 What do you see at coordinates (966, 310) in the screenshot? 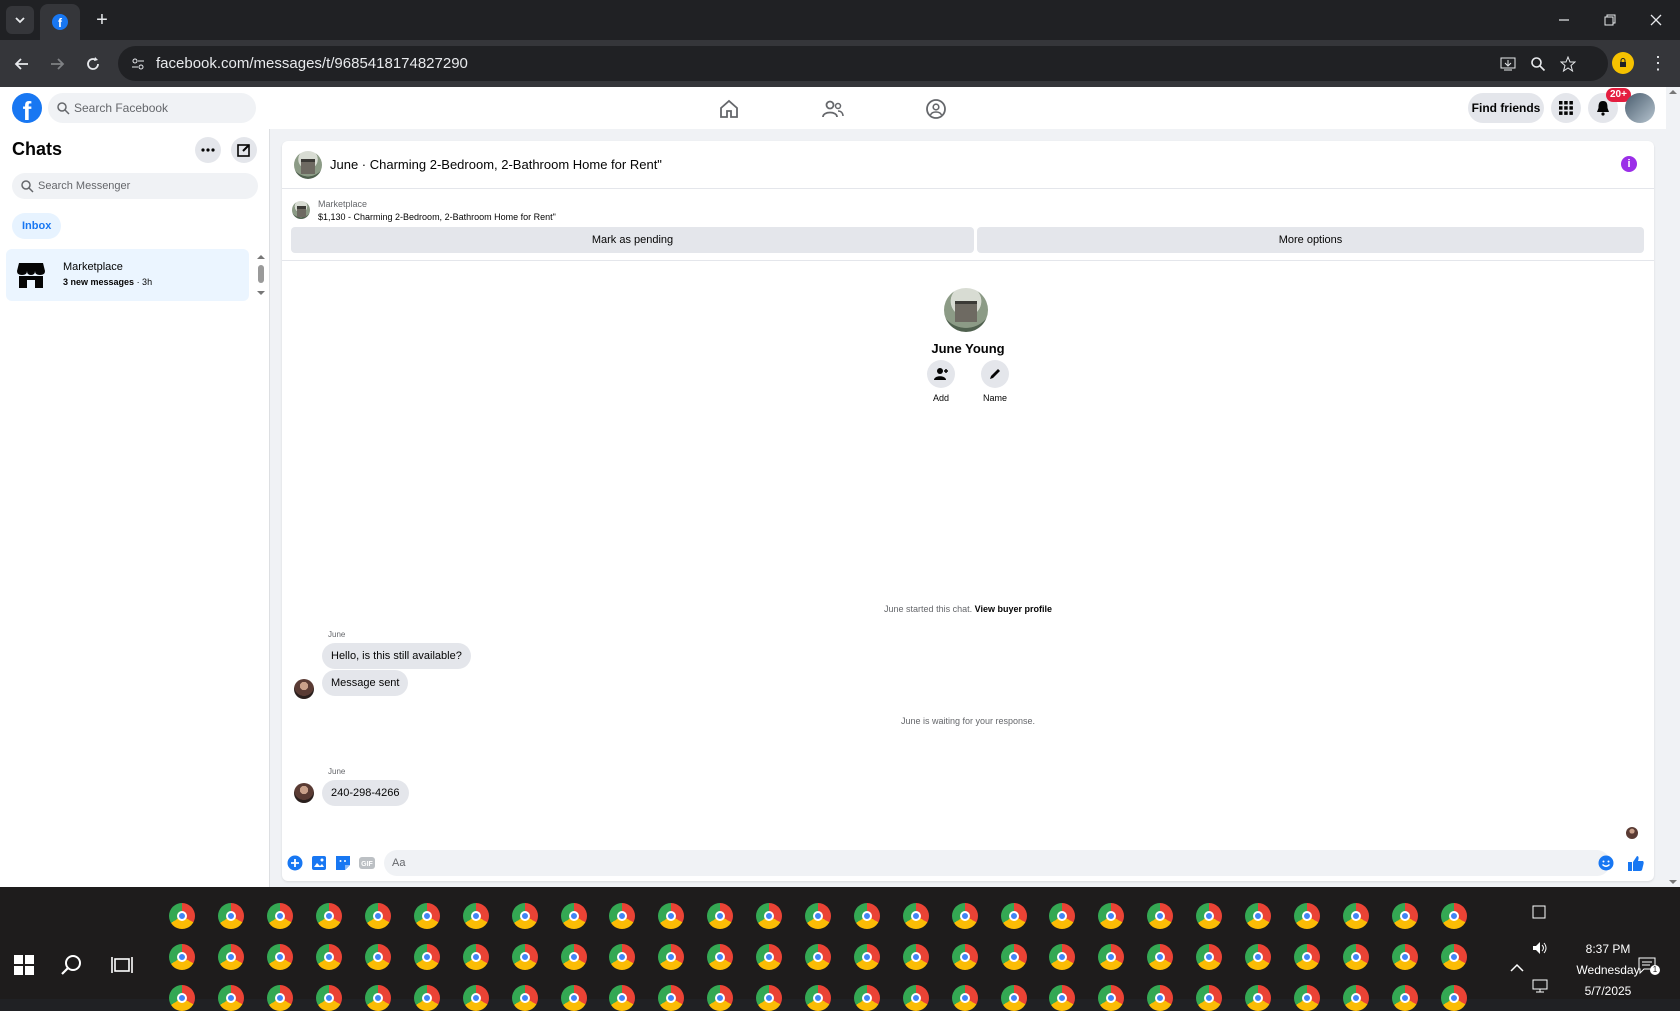
I see `profile-photo` at bounding box center [966, 310].